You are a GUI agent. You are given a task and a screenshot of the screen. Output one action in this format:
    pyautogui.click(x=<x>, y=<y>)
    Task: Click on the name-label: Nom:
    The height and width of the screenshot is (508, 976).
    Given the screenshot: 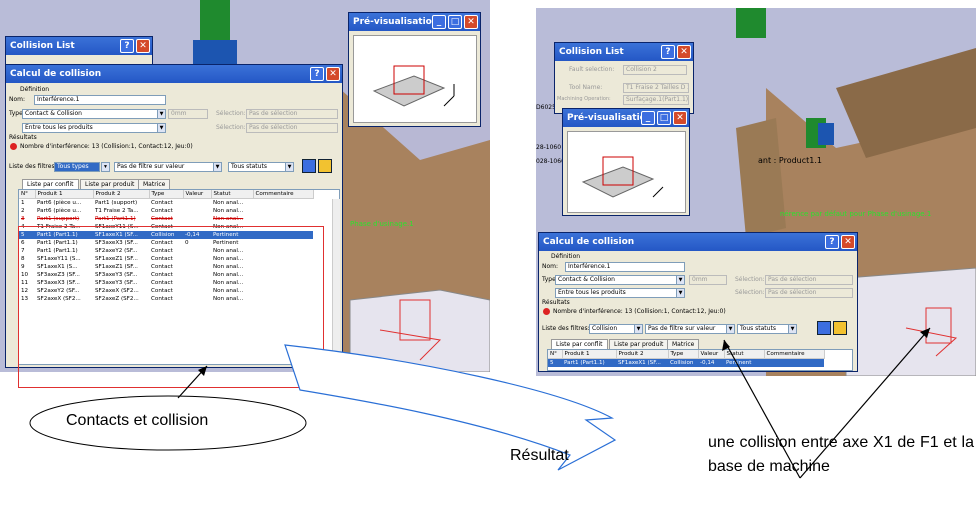 What is the action you would take?
    pyautogui.click(x=550, y=266)
    